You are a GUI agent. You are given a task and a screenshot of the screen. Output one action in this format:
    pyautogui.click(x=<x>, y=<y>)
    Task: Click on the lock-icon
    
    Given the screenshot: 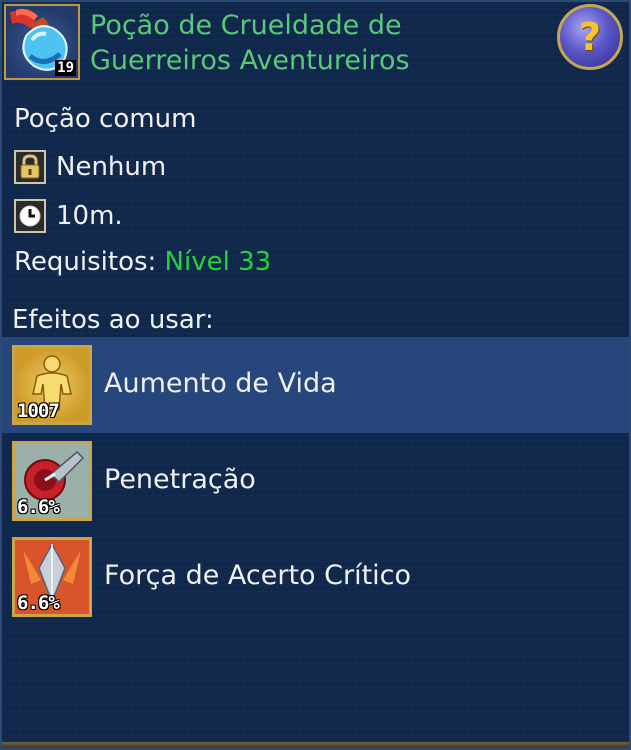 What is the action you would take?
    pyautogui.click(x=30, y=167)
    